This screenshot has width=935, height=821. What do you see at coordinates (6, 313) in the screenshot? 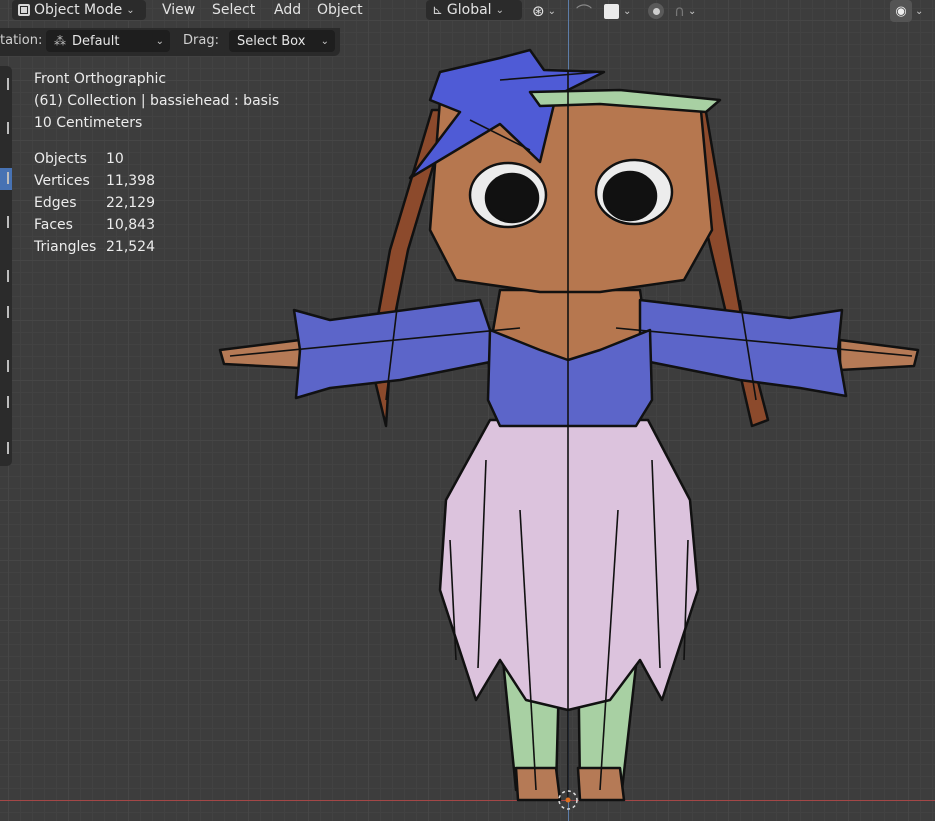
I see `transform-tool-button` at bounding box center [6, 313].